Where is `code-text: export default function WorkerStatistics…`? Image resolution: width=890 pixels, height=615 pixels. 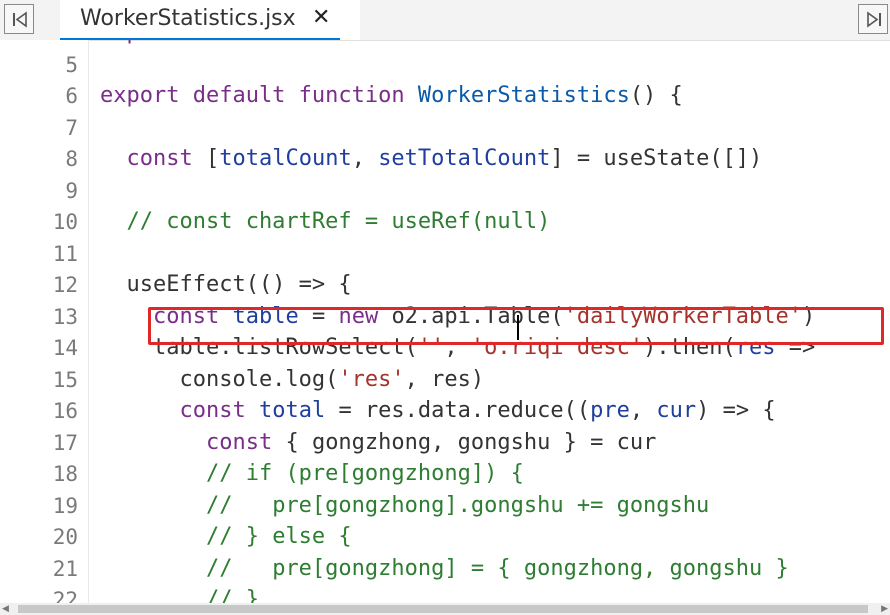 code-text: export default function WorkerStatistics… is located at coordinates (391, 95).